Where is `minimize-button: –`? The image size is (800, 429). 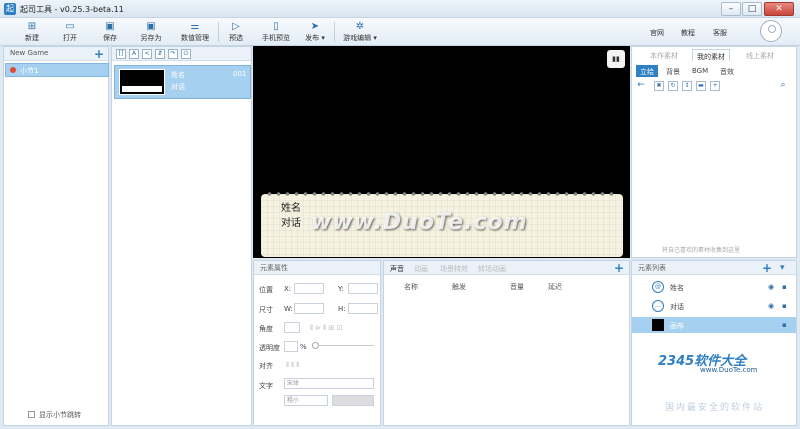 minimize-button: – is located at coordinates (731, 9).